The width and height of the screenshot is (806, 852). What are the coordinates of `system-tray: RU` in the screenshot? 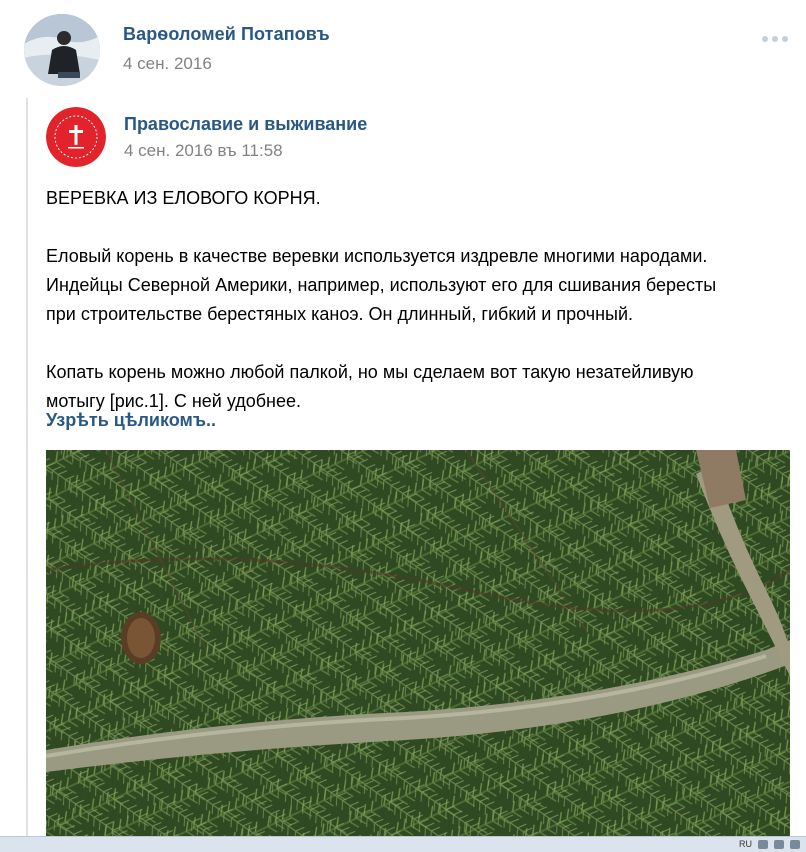 It's located at (769, 844).